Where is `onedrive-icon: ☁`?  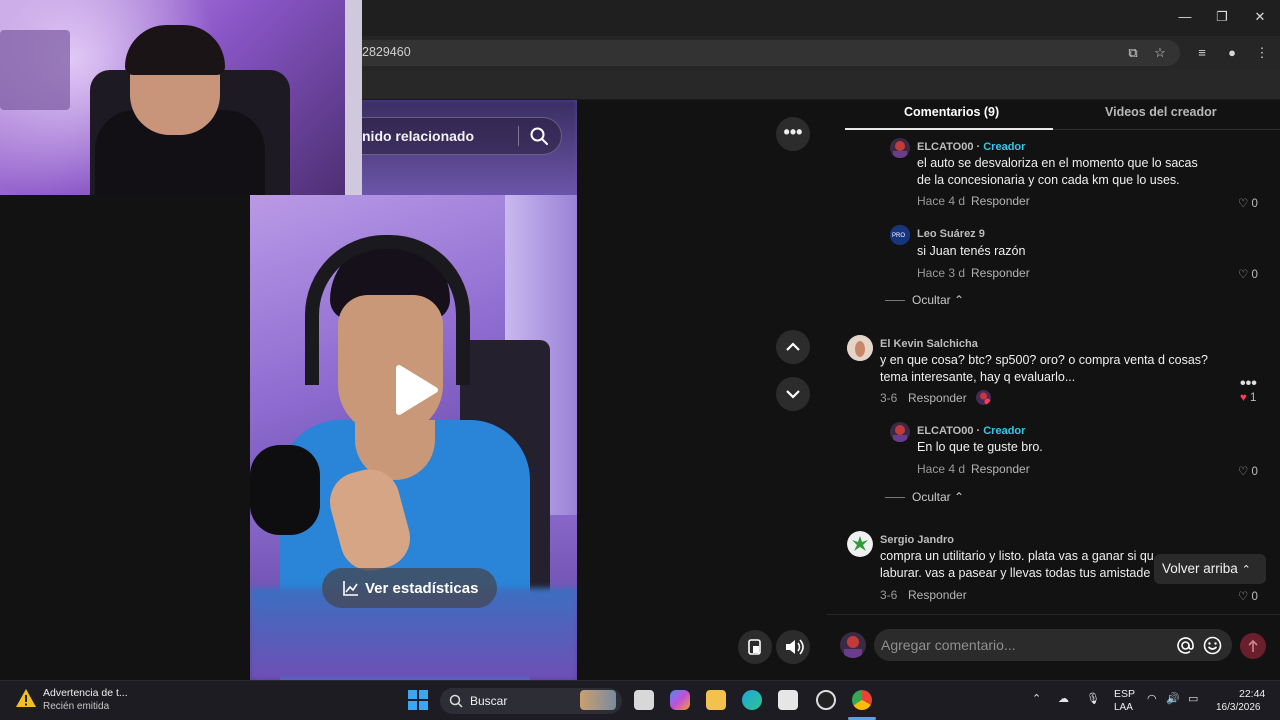
onedrive-icon: ☁ is located at coordinates (1063, 698).